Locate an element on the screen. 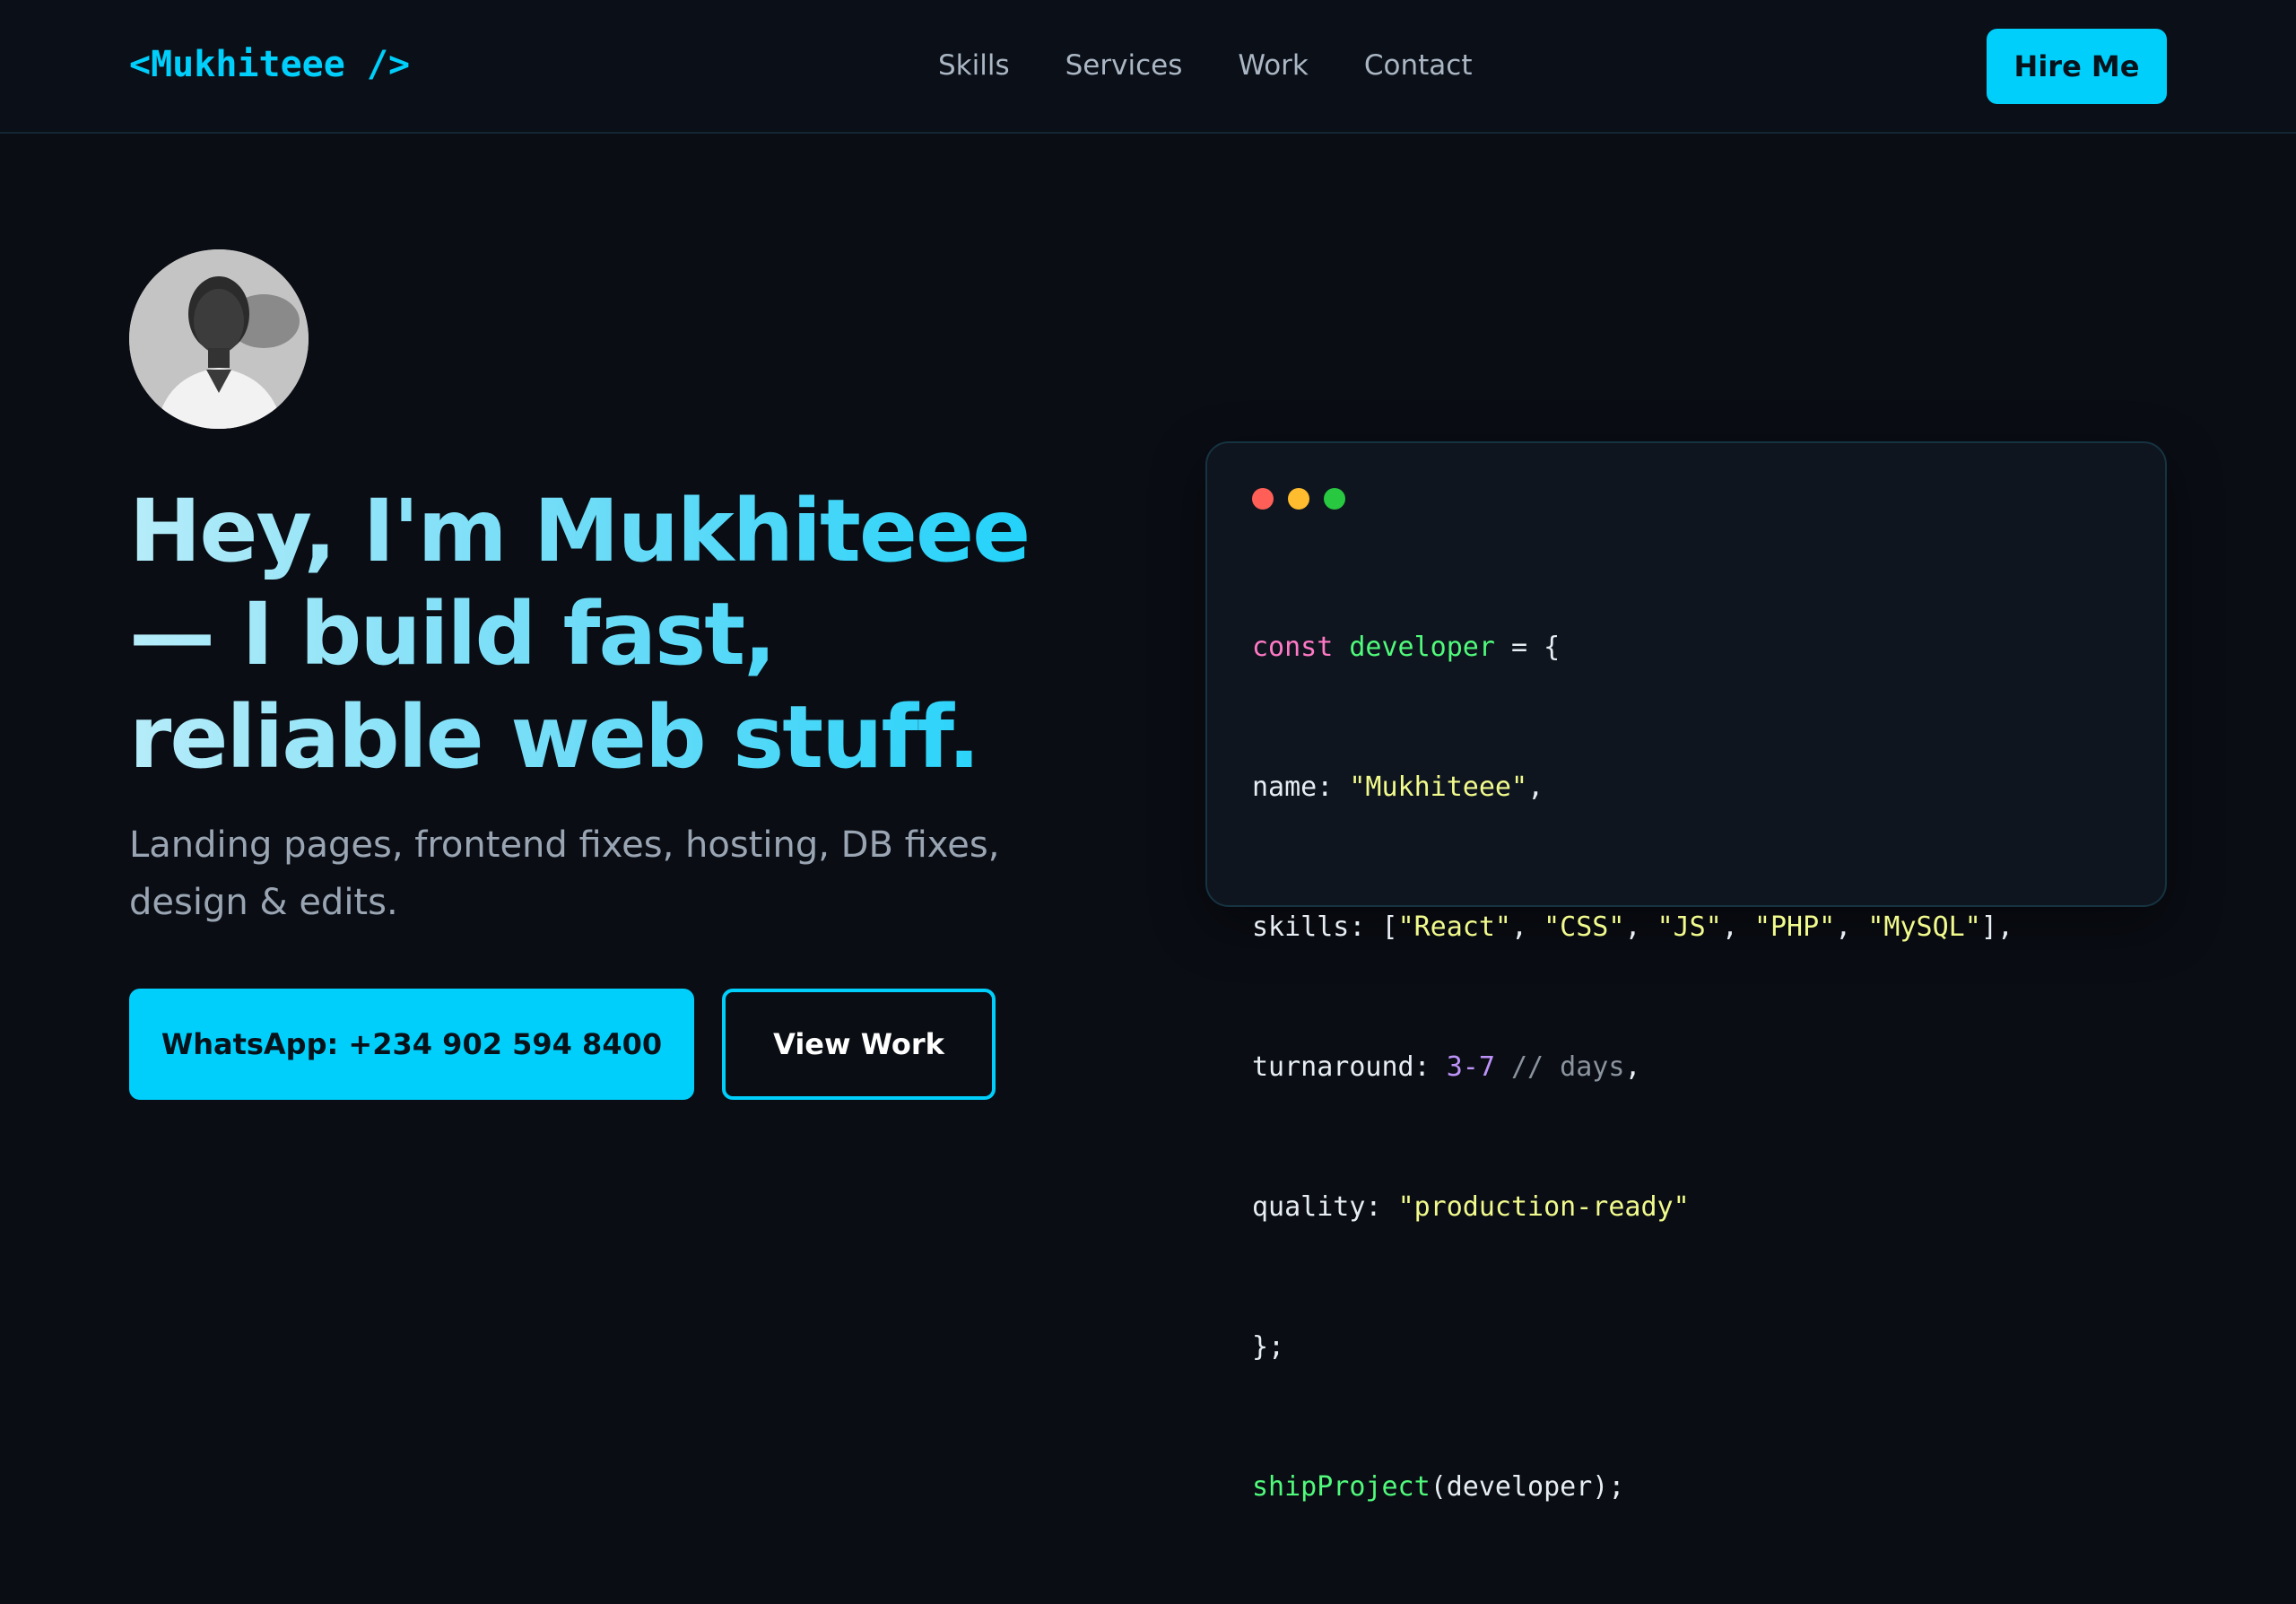 This screenshot has height=1604, width=2296. code-line-1: const developer = { is located at coordinates (1632, 647).